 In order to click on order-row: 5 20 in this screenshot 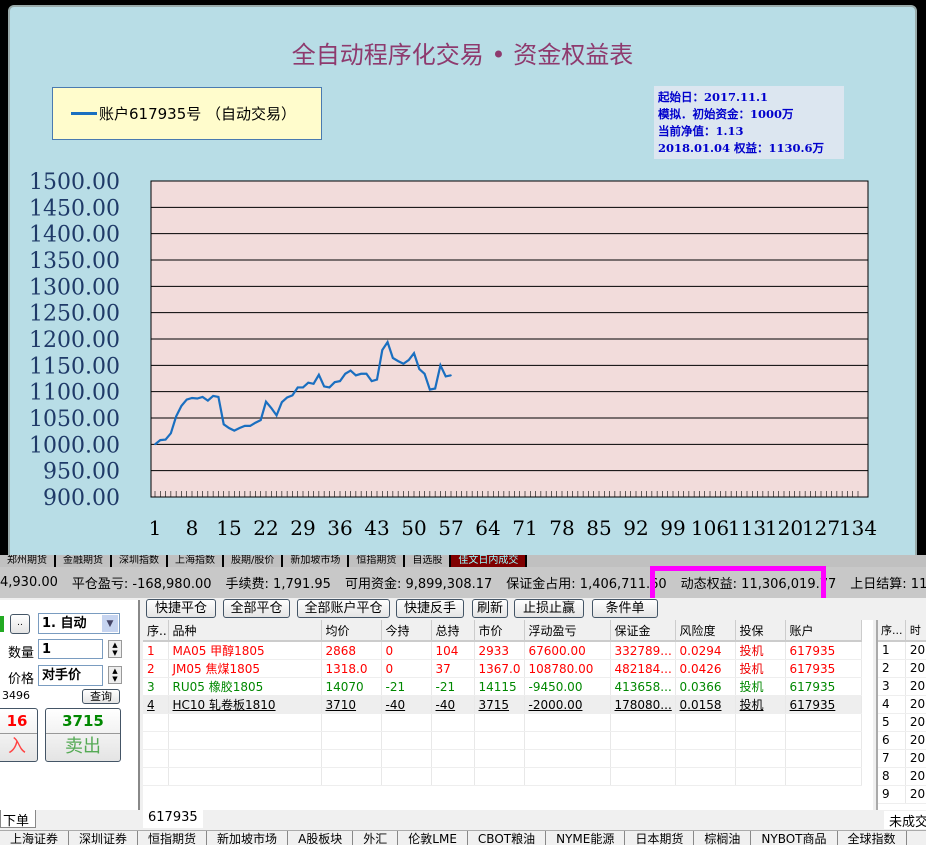, I will do `click(902, 722)`.